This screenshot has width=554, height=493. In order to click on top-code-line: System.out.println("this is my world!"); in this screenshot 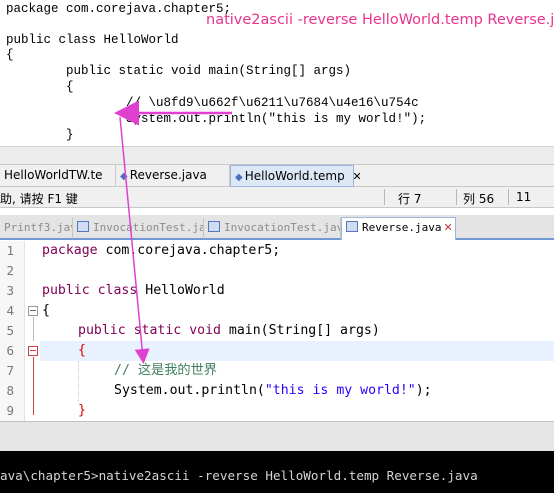, I will do `click(216, 119)`.